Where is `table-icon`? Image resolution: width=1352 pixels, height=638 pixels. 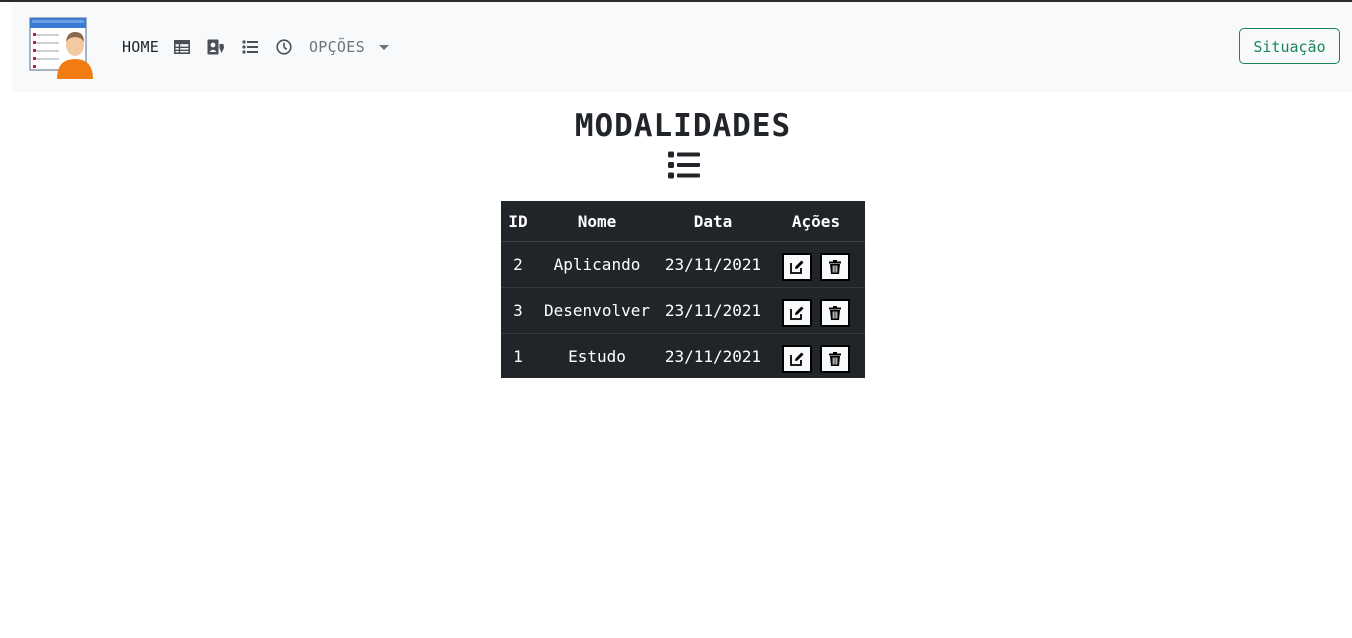
table-icon is located at coordinates (182, 47).